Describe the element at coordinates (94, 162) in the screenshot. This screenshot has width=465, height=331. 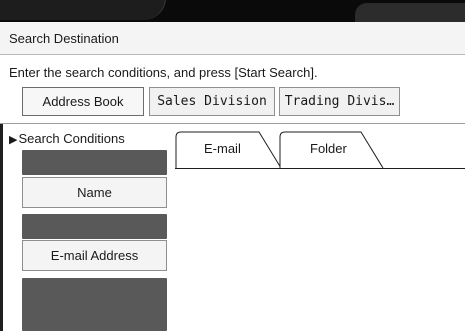
I see `name-value-field` at that location.